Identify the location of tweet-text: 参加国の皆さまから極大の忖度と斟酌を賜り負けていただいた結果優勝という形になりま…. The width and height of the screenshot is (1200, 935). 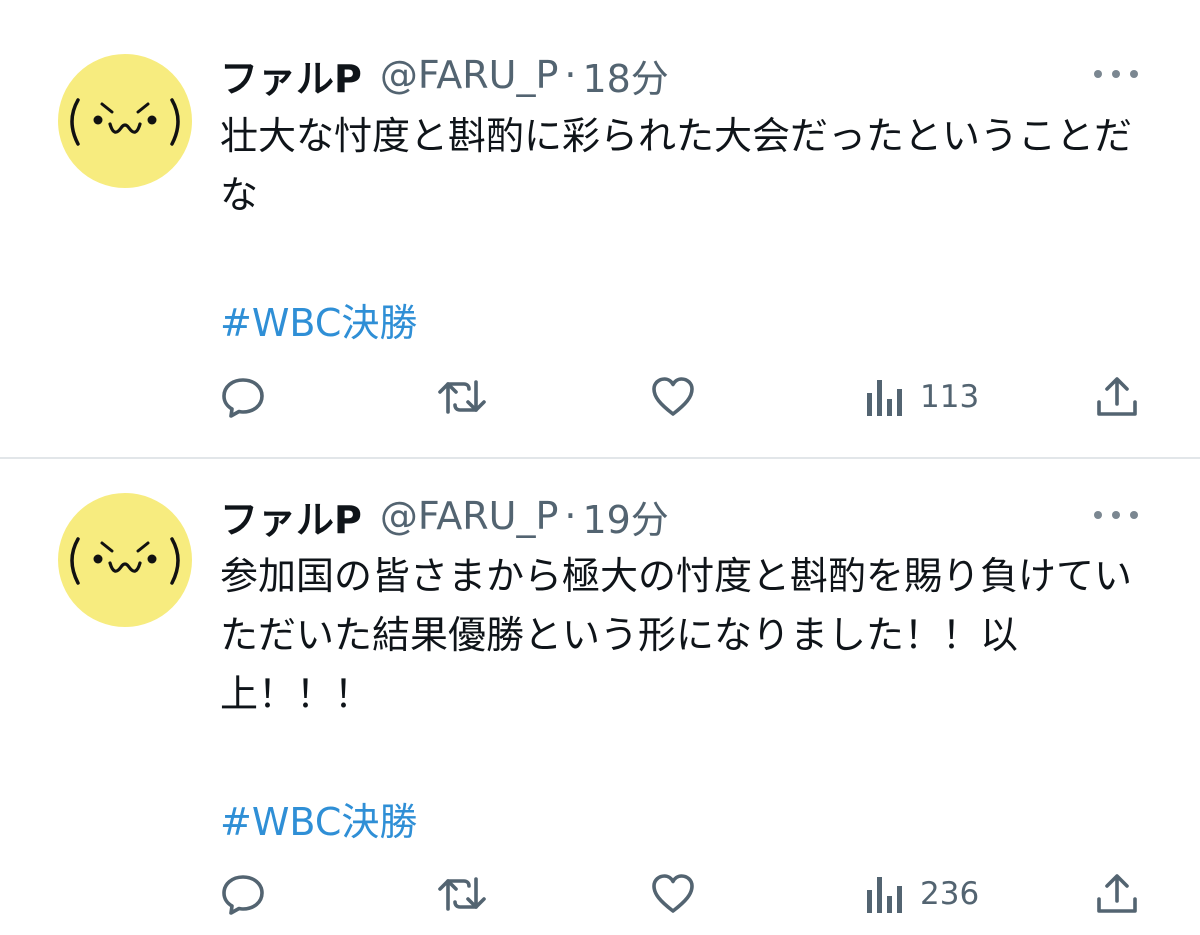
(676, 635).